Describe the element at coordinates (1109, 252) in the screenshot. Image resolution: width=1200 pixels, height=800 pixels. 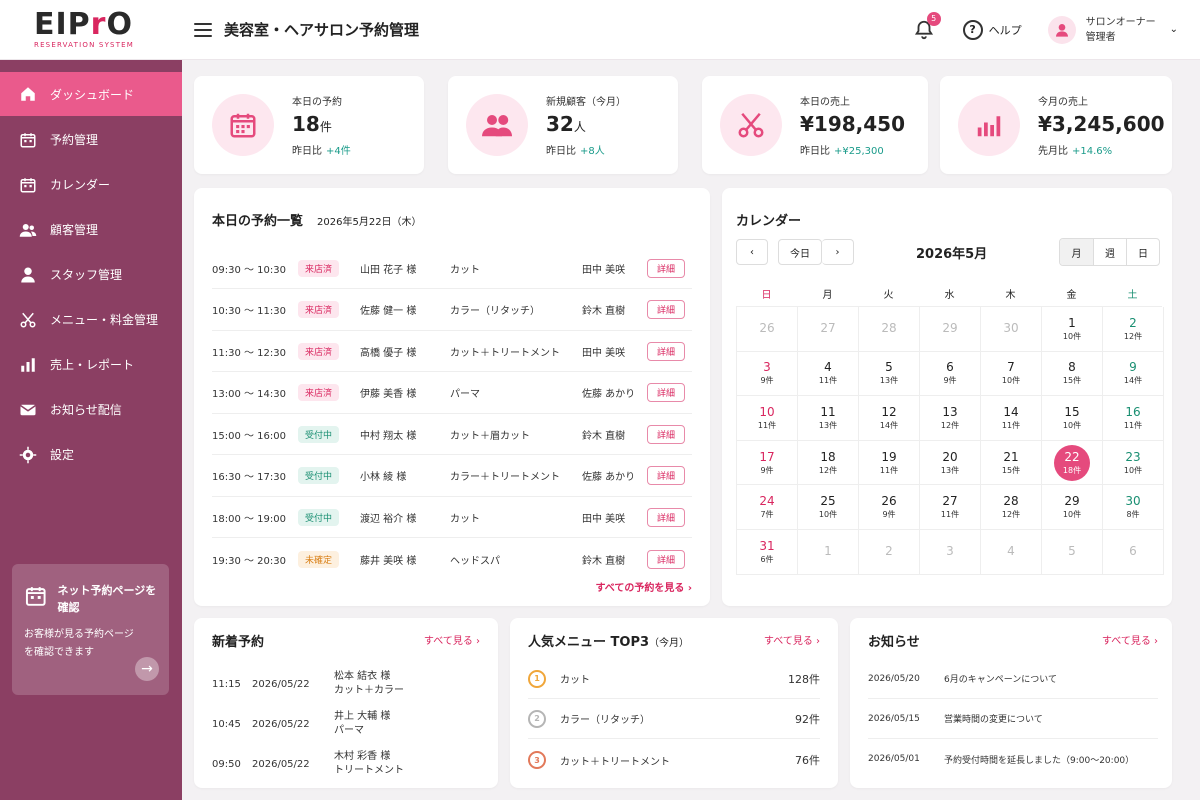
I see `view-week-button: 週` at that location.